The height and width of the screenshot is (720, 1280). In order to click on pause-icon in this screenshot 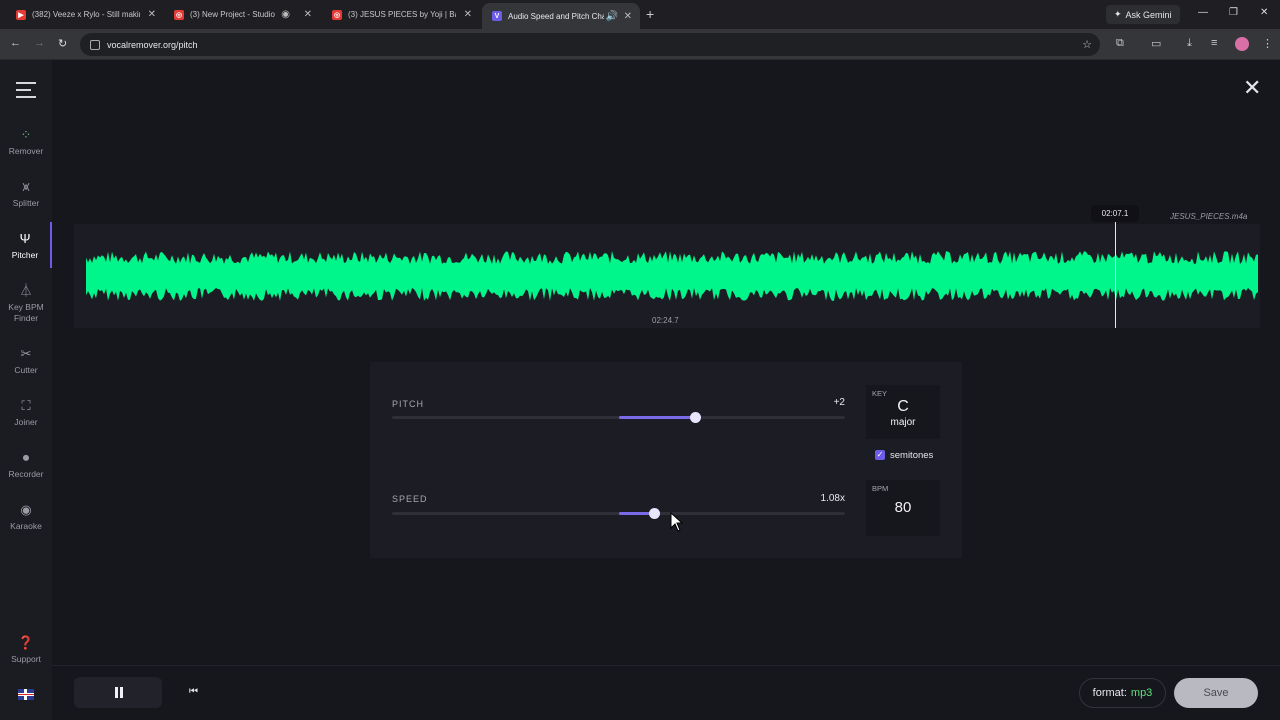, I will do `click(116, 692)`.